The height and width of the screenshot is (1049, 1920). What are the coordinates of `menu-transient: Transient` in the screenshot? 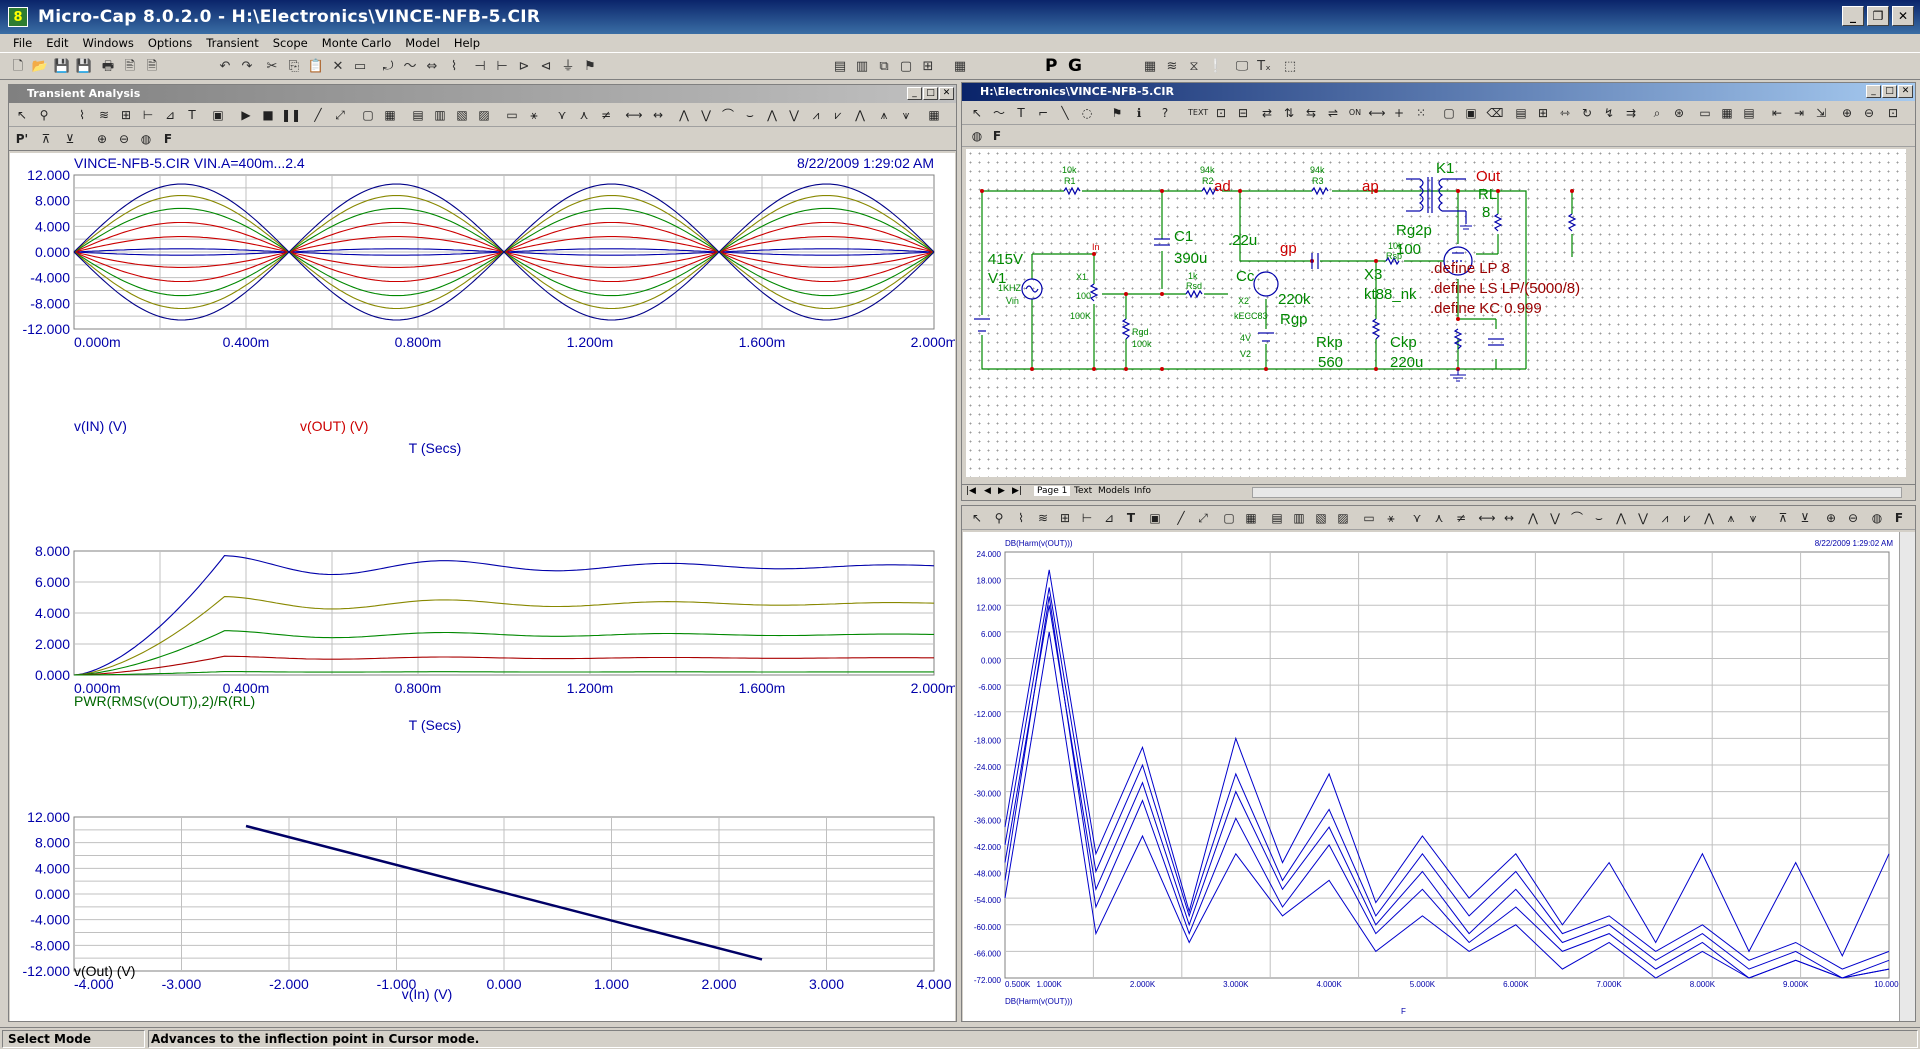 It's located at (232, 43).